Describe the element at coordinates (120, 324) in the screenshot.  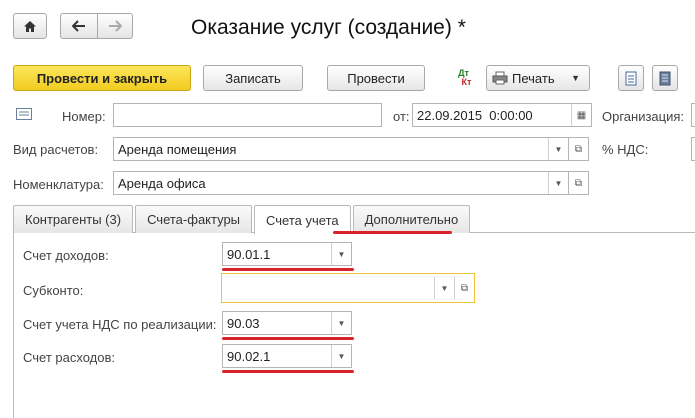
I see `vat-sales-account-label: Счет учета НДС по реализации:` at that location.